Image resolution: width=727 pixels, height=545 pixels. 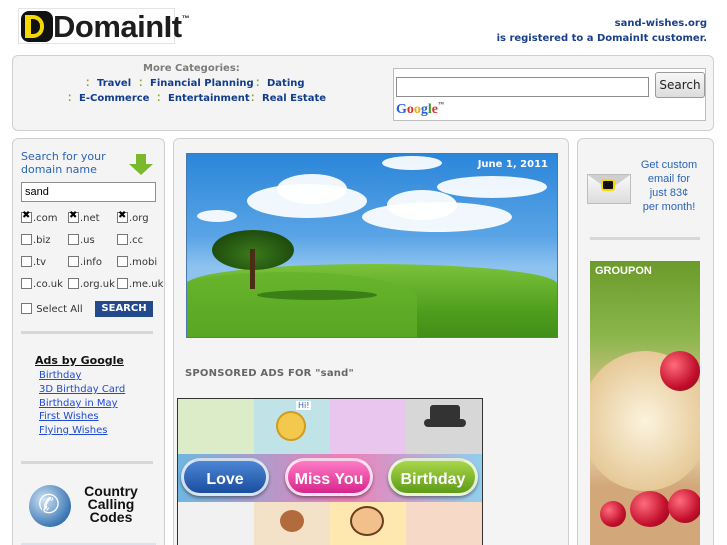 I want to click on category-link-ecommerce: ⁚ E-Commerce, so click(x=108, y=98).